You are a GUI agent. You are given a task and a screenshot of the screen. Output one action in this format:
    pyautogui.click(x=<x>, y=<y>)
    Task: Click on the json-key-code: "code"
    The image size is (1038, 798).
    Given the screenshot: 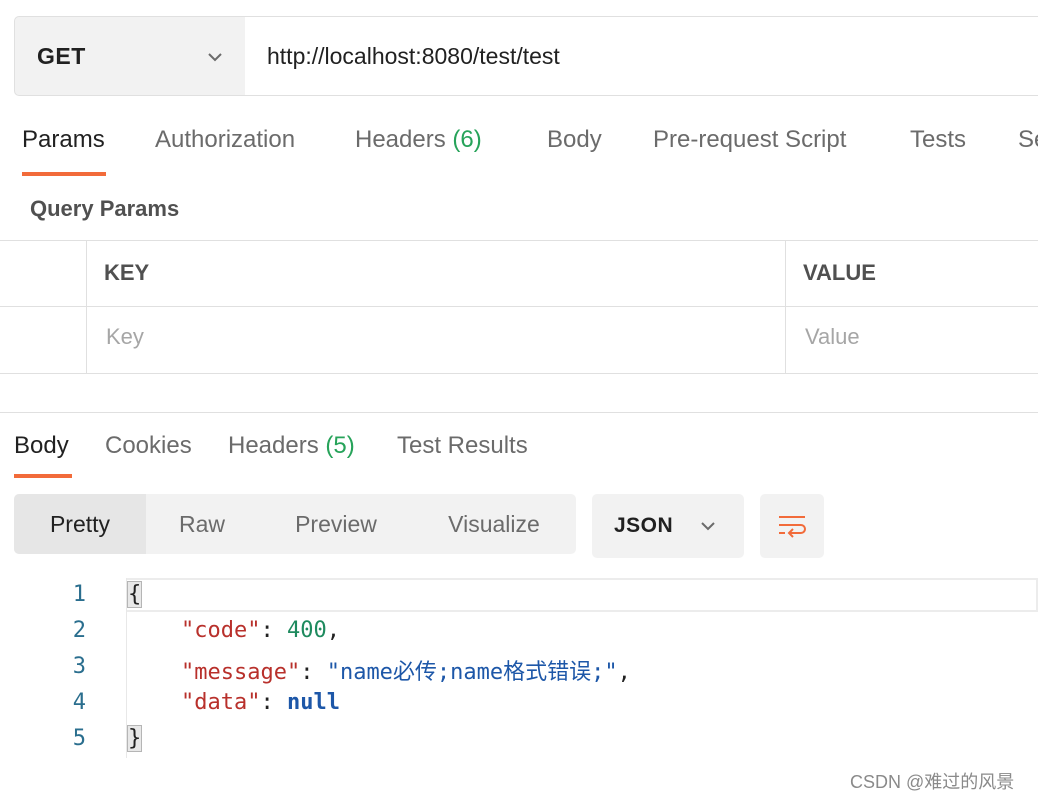 What is the action you would take?
    pyautogui.click(x=220, y=630)
    